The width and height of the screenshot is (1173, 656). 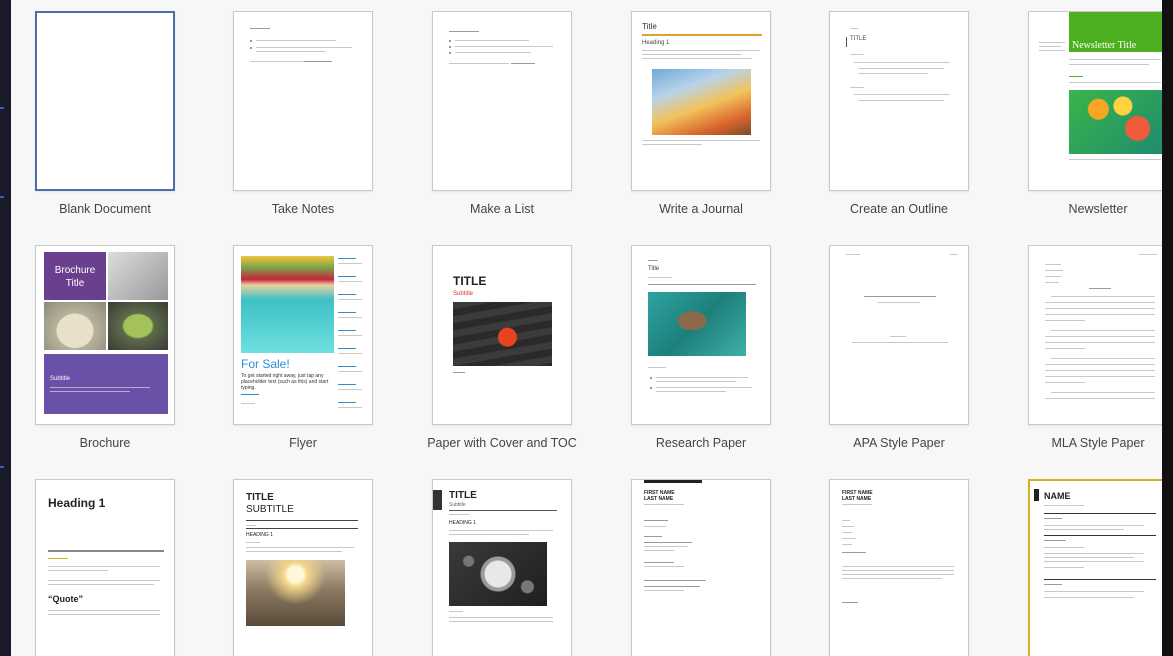 I want to click on research-title-text: Title, so click(x=654, y=269).